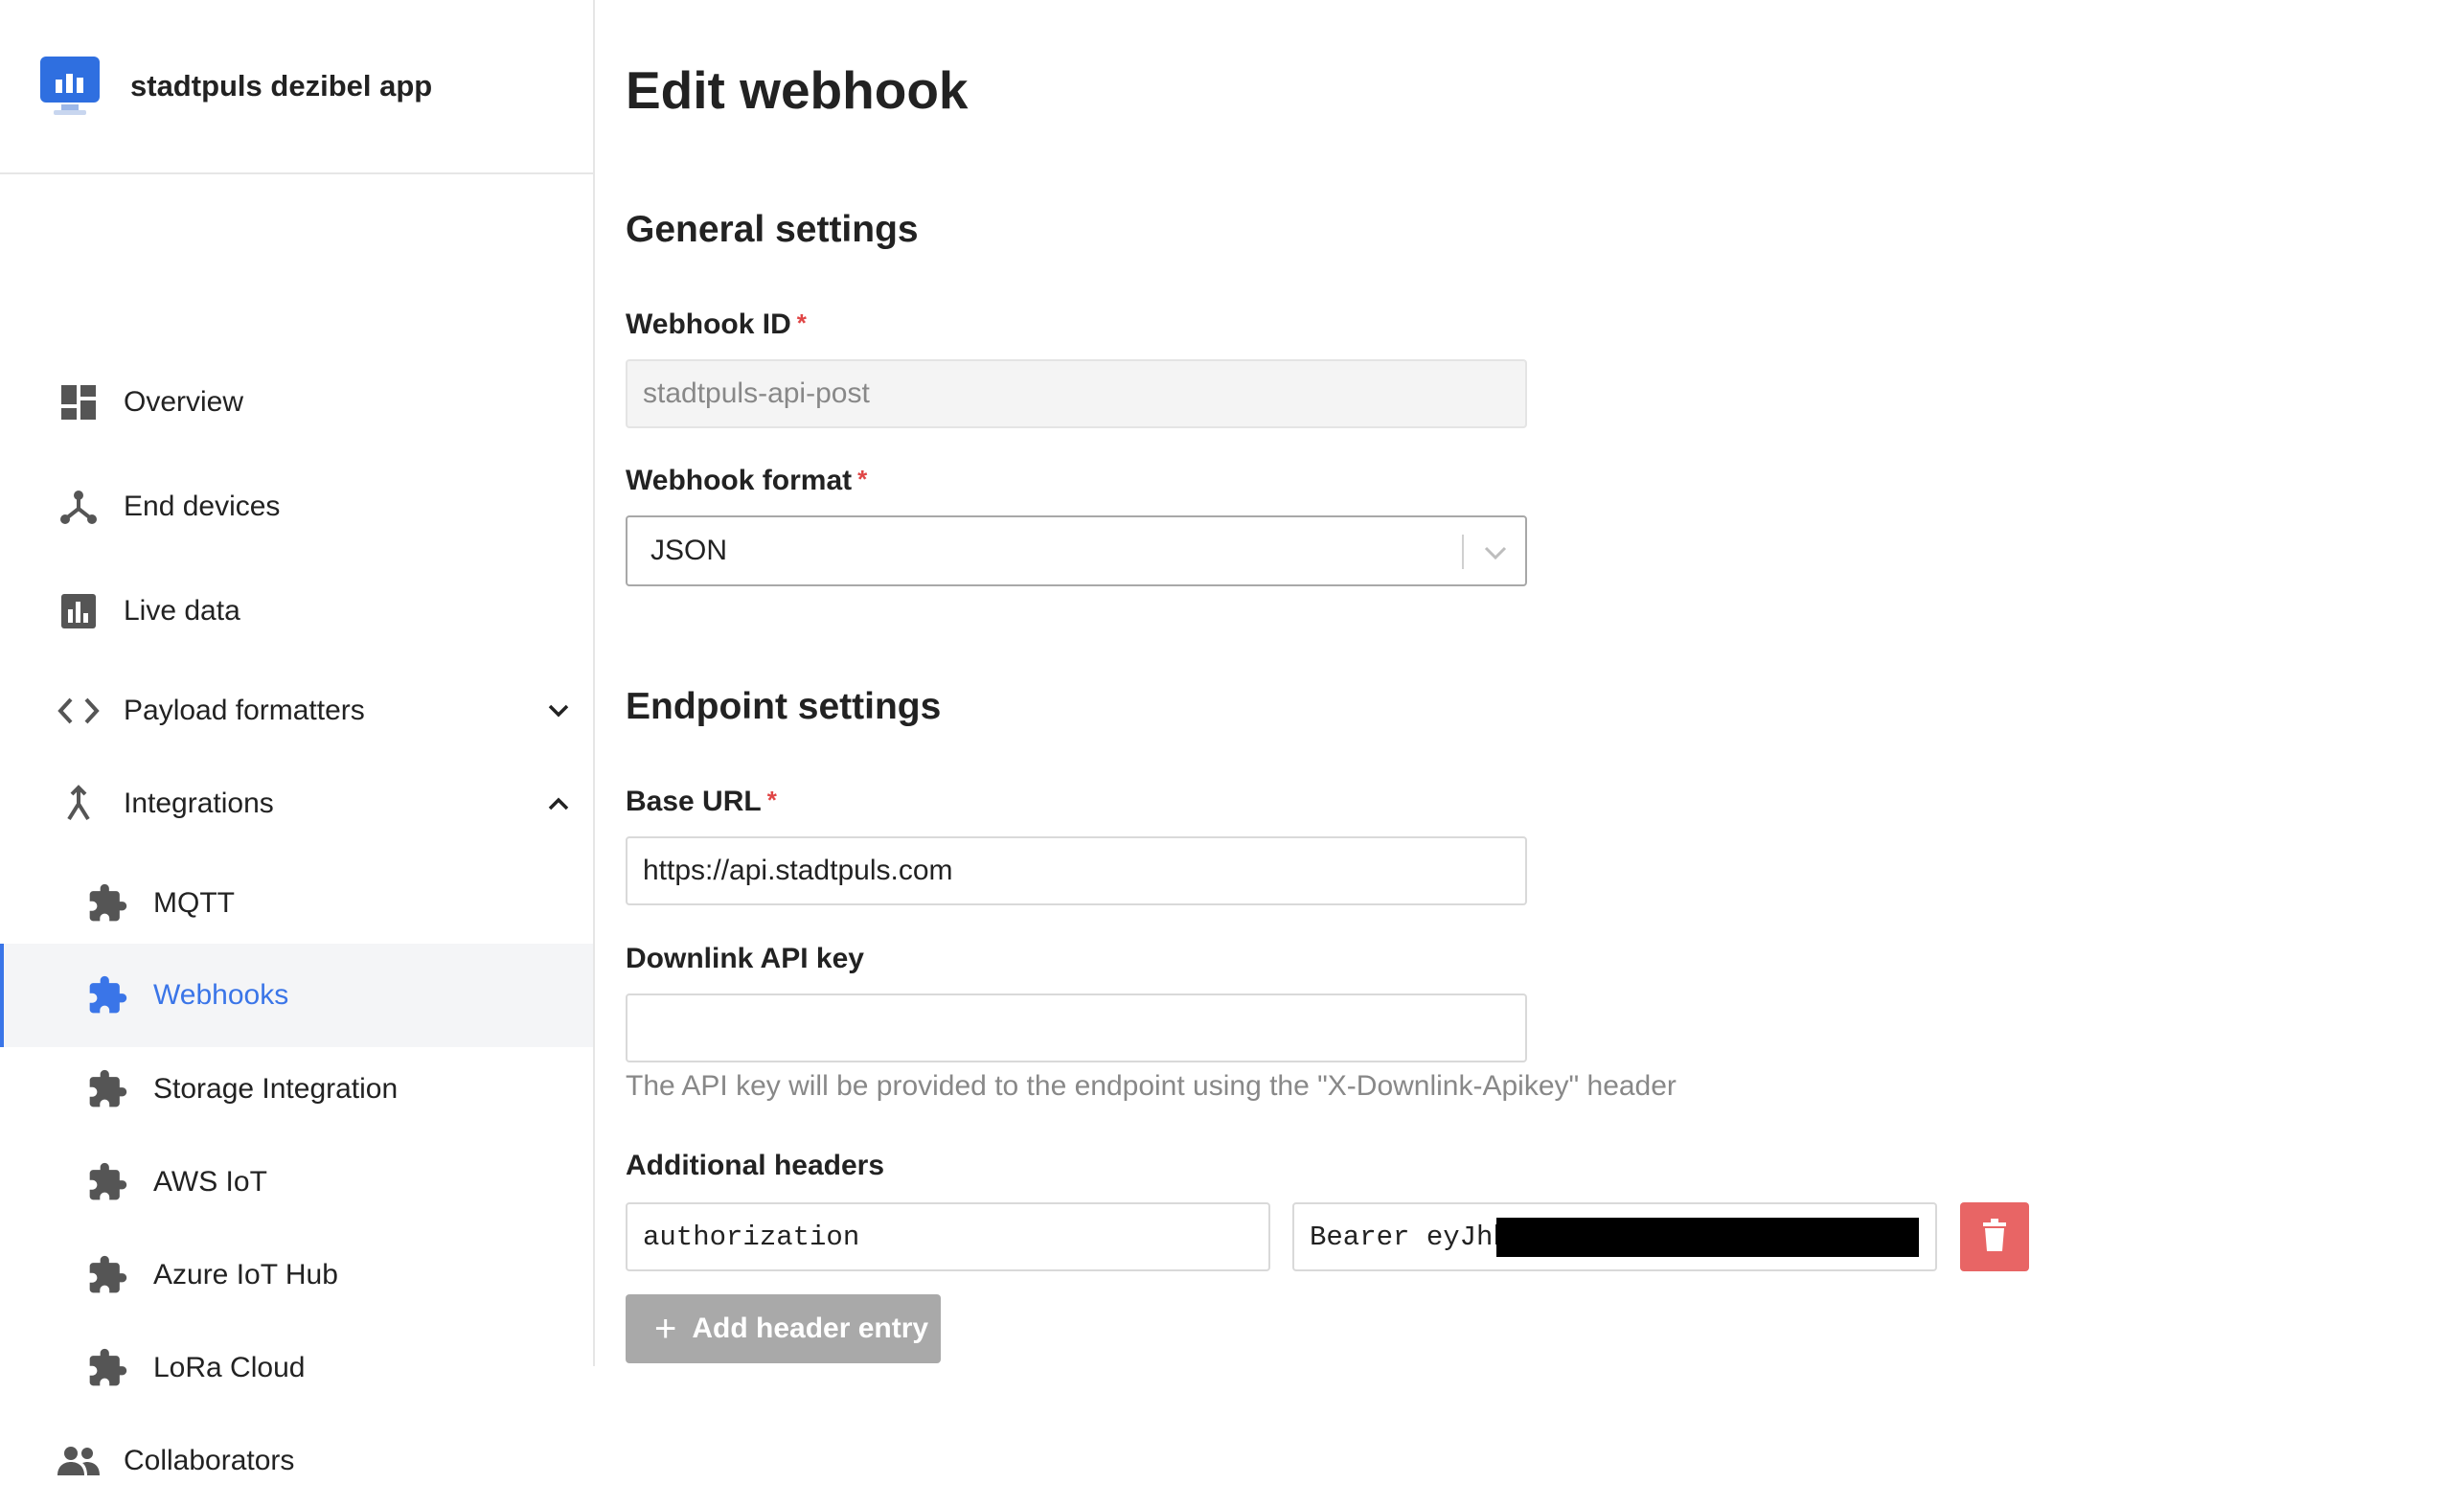  I want to click on webhook-id-field: stadtpuls-api-post, so click(1076, 393).